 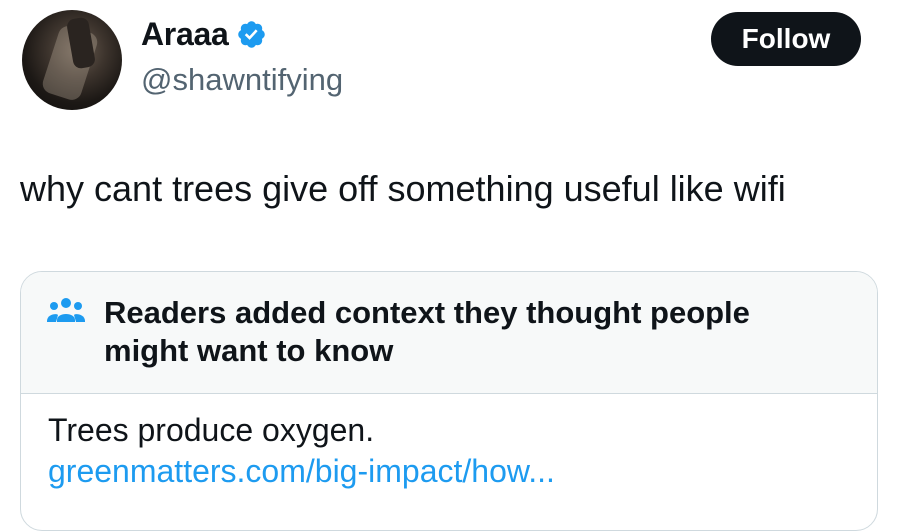 What do you see at coordinates (242, 80) in the screenshot?
I see `author-handle: @shawntifying` at bounding box center [242, 80].